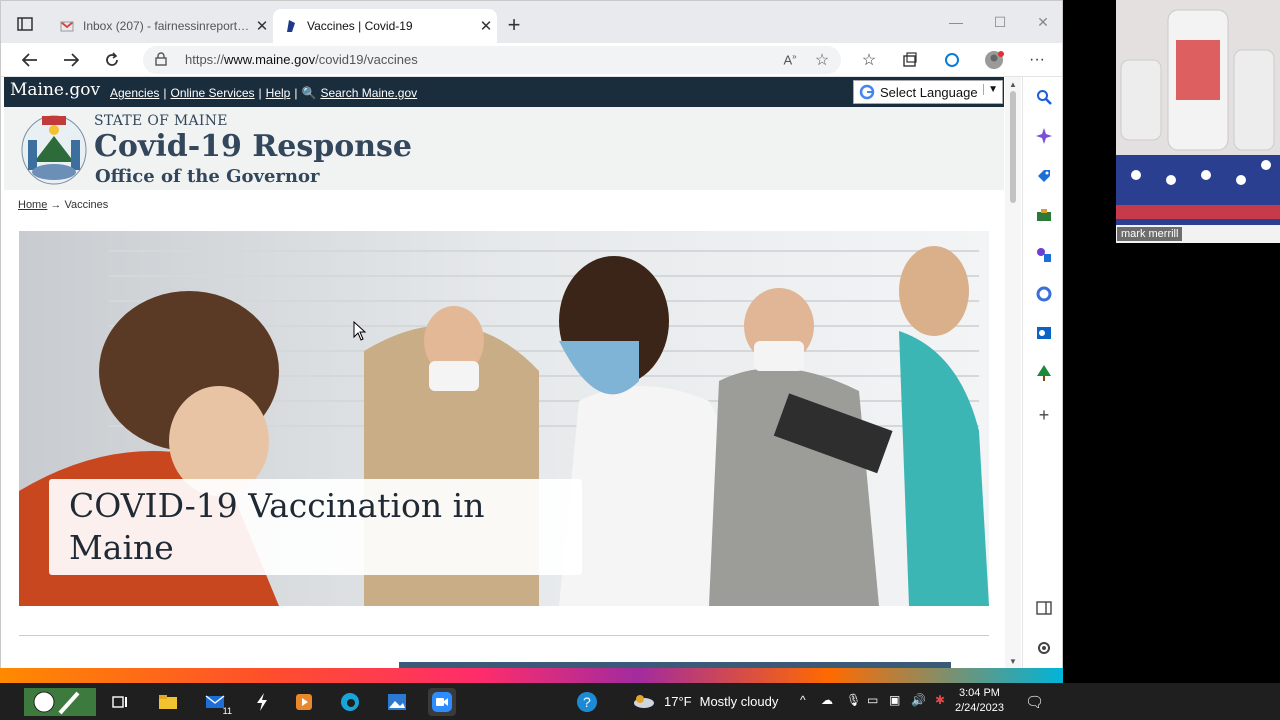 This screenshot has height=720, width=1280. Describe the element at coordinates (63, 205) in the screenshot. I see `breadcrumb: Home → Vaccines` at that location.